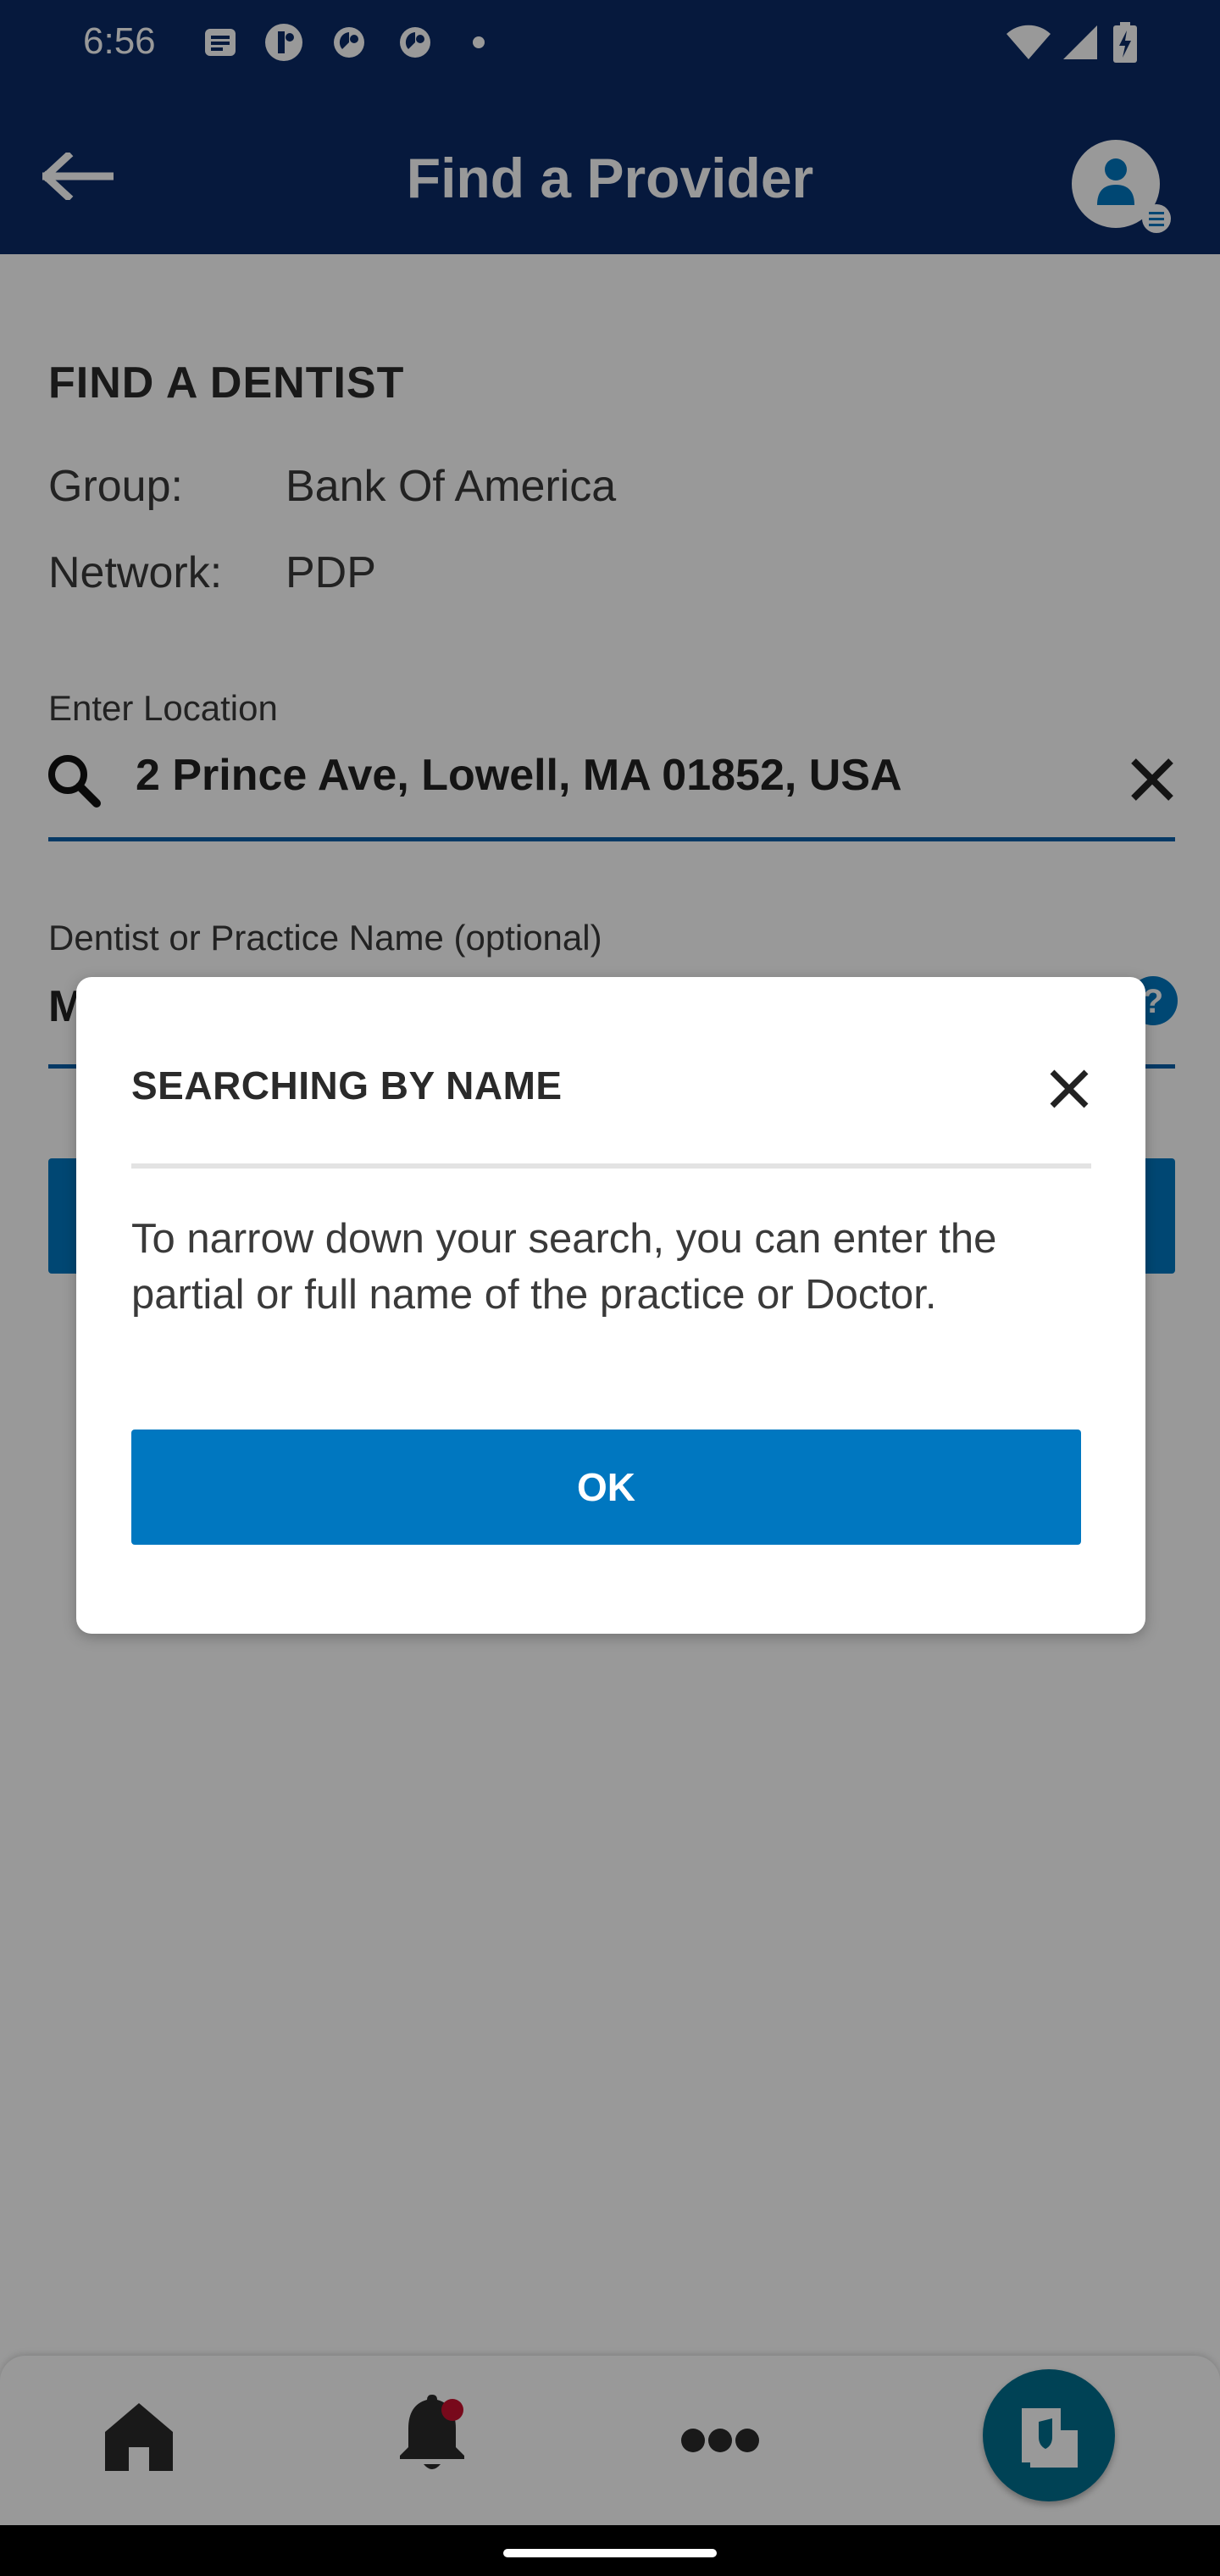  I want to click on close-icon, so click(1069, 1088).